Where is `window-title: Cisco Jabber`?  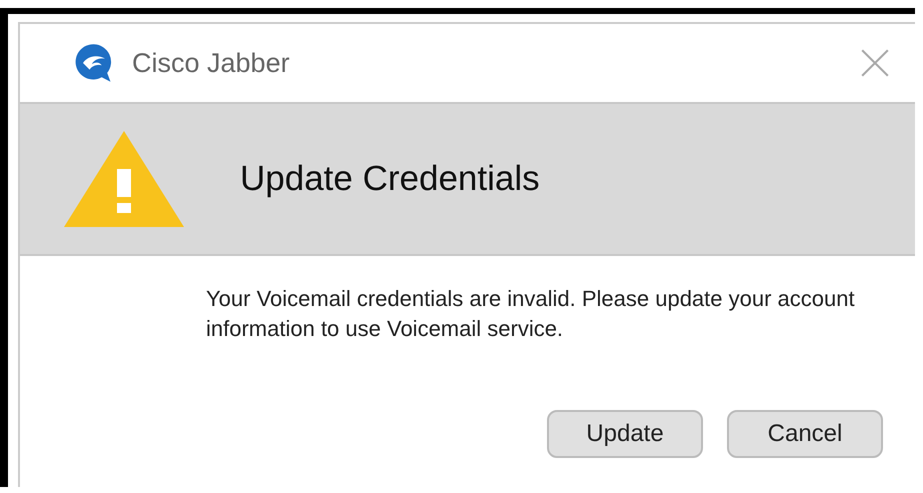 window-title: Cisco Jabber is located at coordinates (211, 63).